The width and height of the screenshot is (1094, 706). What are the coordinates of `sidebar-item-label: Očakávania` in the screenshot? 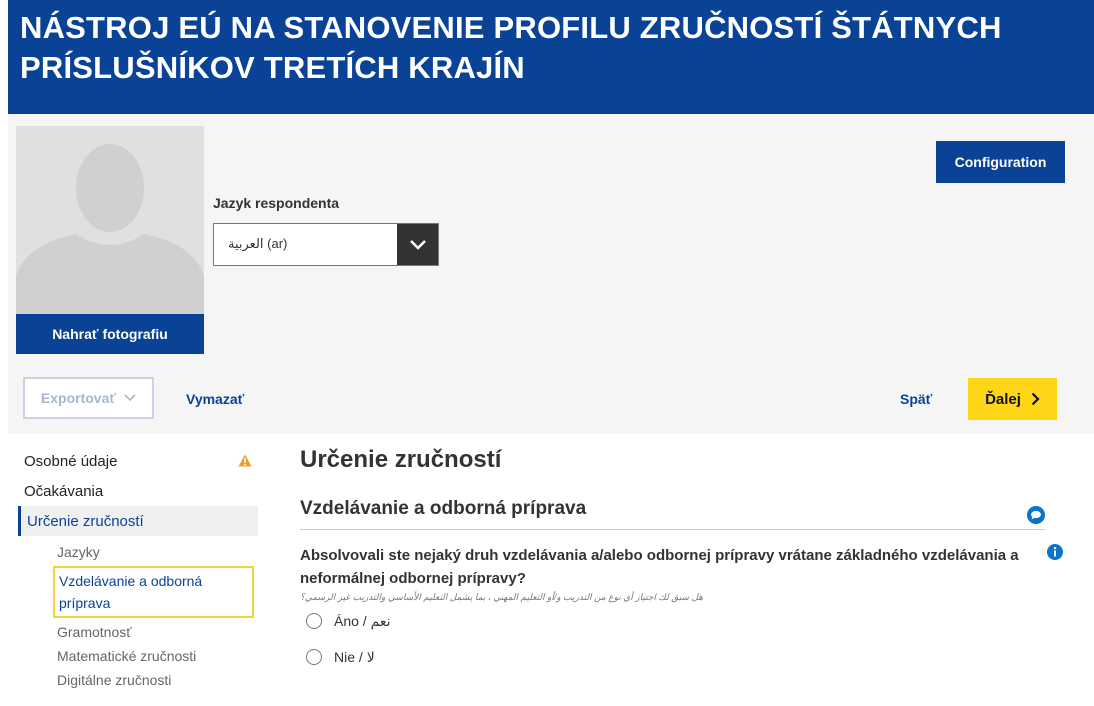 It's located at (64, 491).